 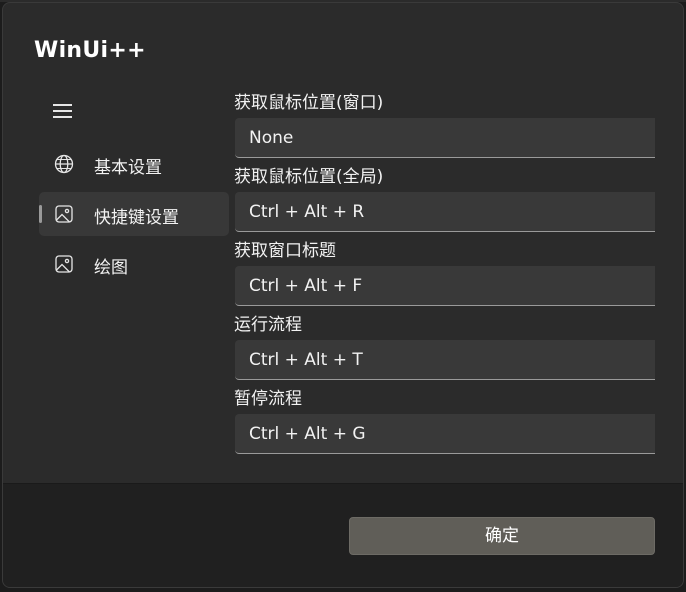 I want to click on shortcut-input-run-flow: Ctrl + Alt + T, so click(x=445, y=360).